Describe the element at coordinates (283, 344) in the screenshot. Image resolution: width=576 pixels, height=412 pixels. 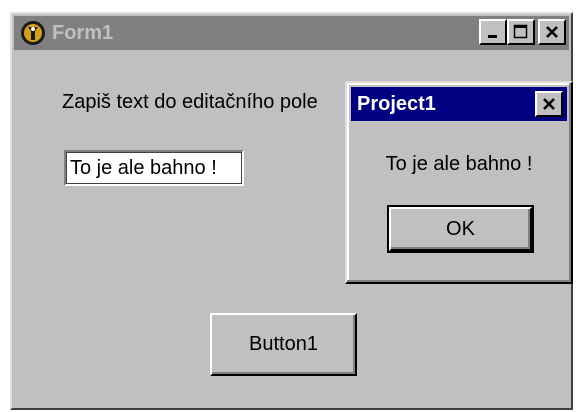
I see `button1: Button1` at that location.